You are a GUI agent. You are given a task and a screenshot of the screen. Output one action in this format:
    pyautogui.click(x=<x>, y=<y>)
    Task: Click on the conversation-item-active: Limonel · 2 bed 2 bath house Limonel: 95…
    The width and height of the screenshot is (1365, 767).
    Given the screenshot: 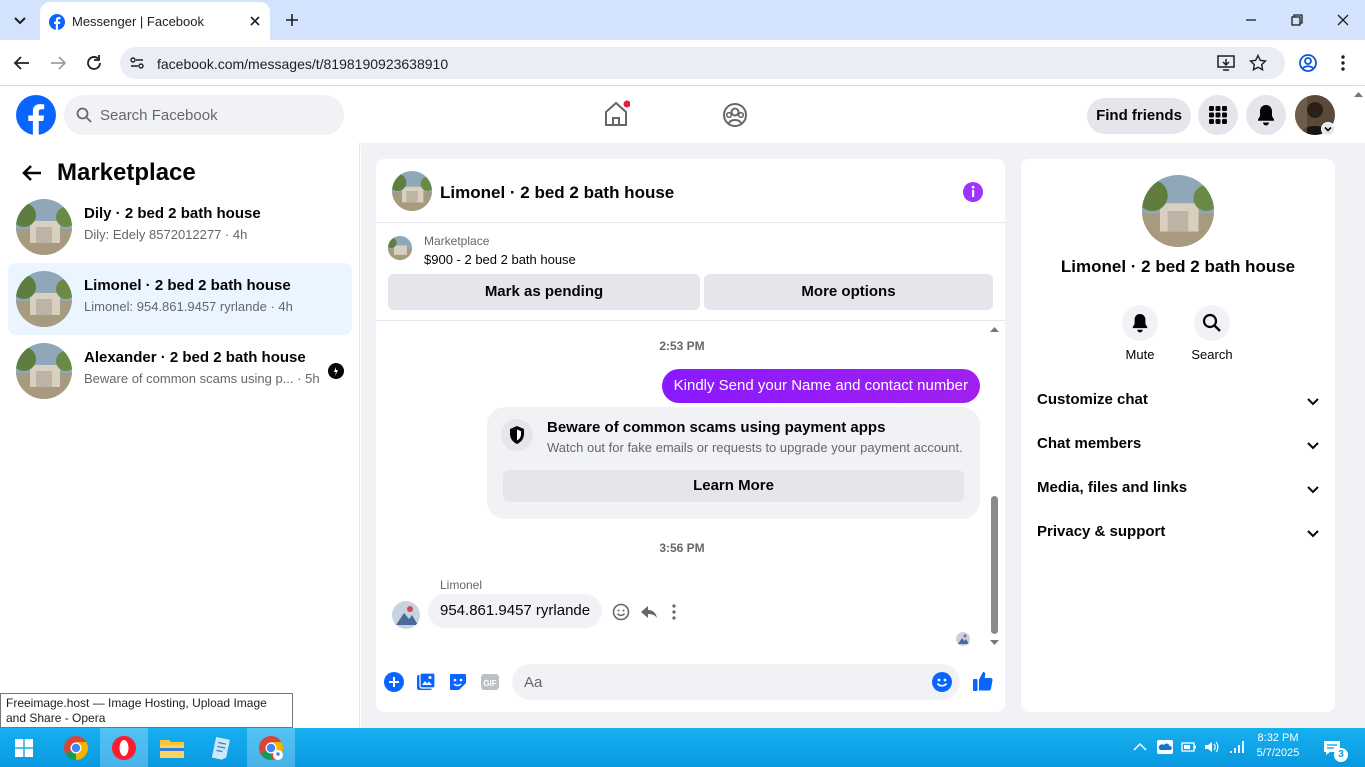 What is the action you would take?
    pyautogui.click(x=180, y=299)
    